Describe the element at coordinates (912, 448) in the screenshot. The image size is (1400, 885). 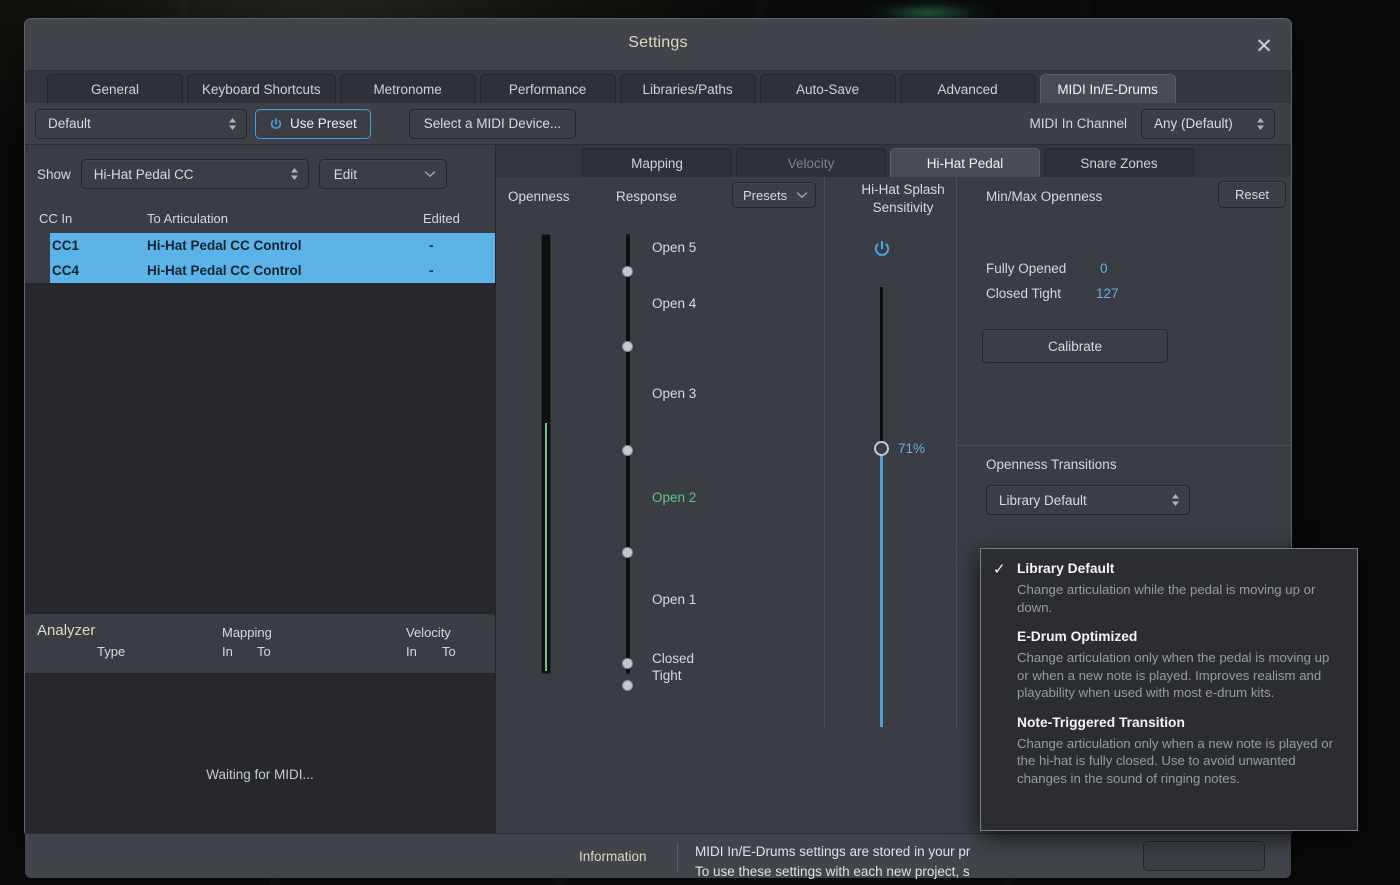
I see `splash-value: 71%` at that location.